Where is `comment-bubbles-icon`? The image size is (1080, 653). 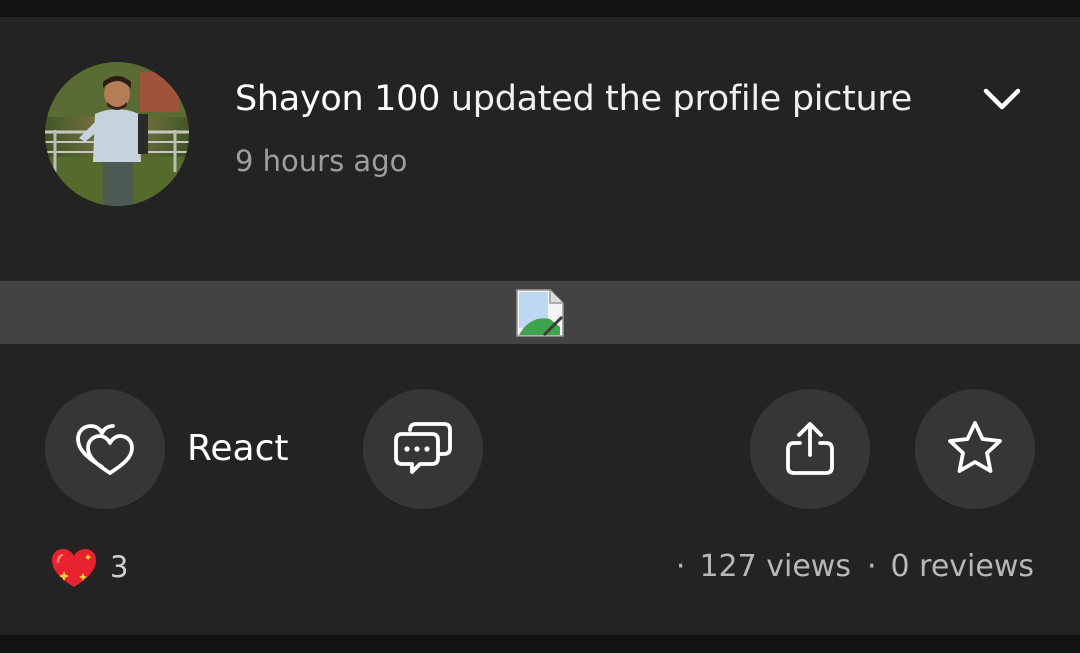
comment-bubbles-icon is located at coordinates (423, 448).